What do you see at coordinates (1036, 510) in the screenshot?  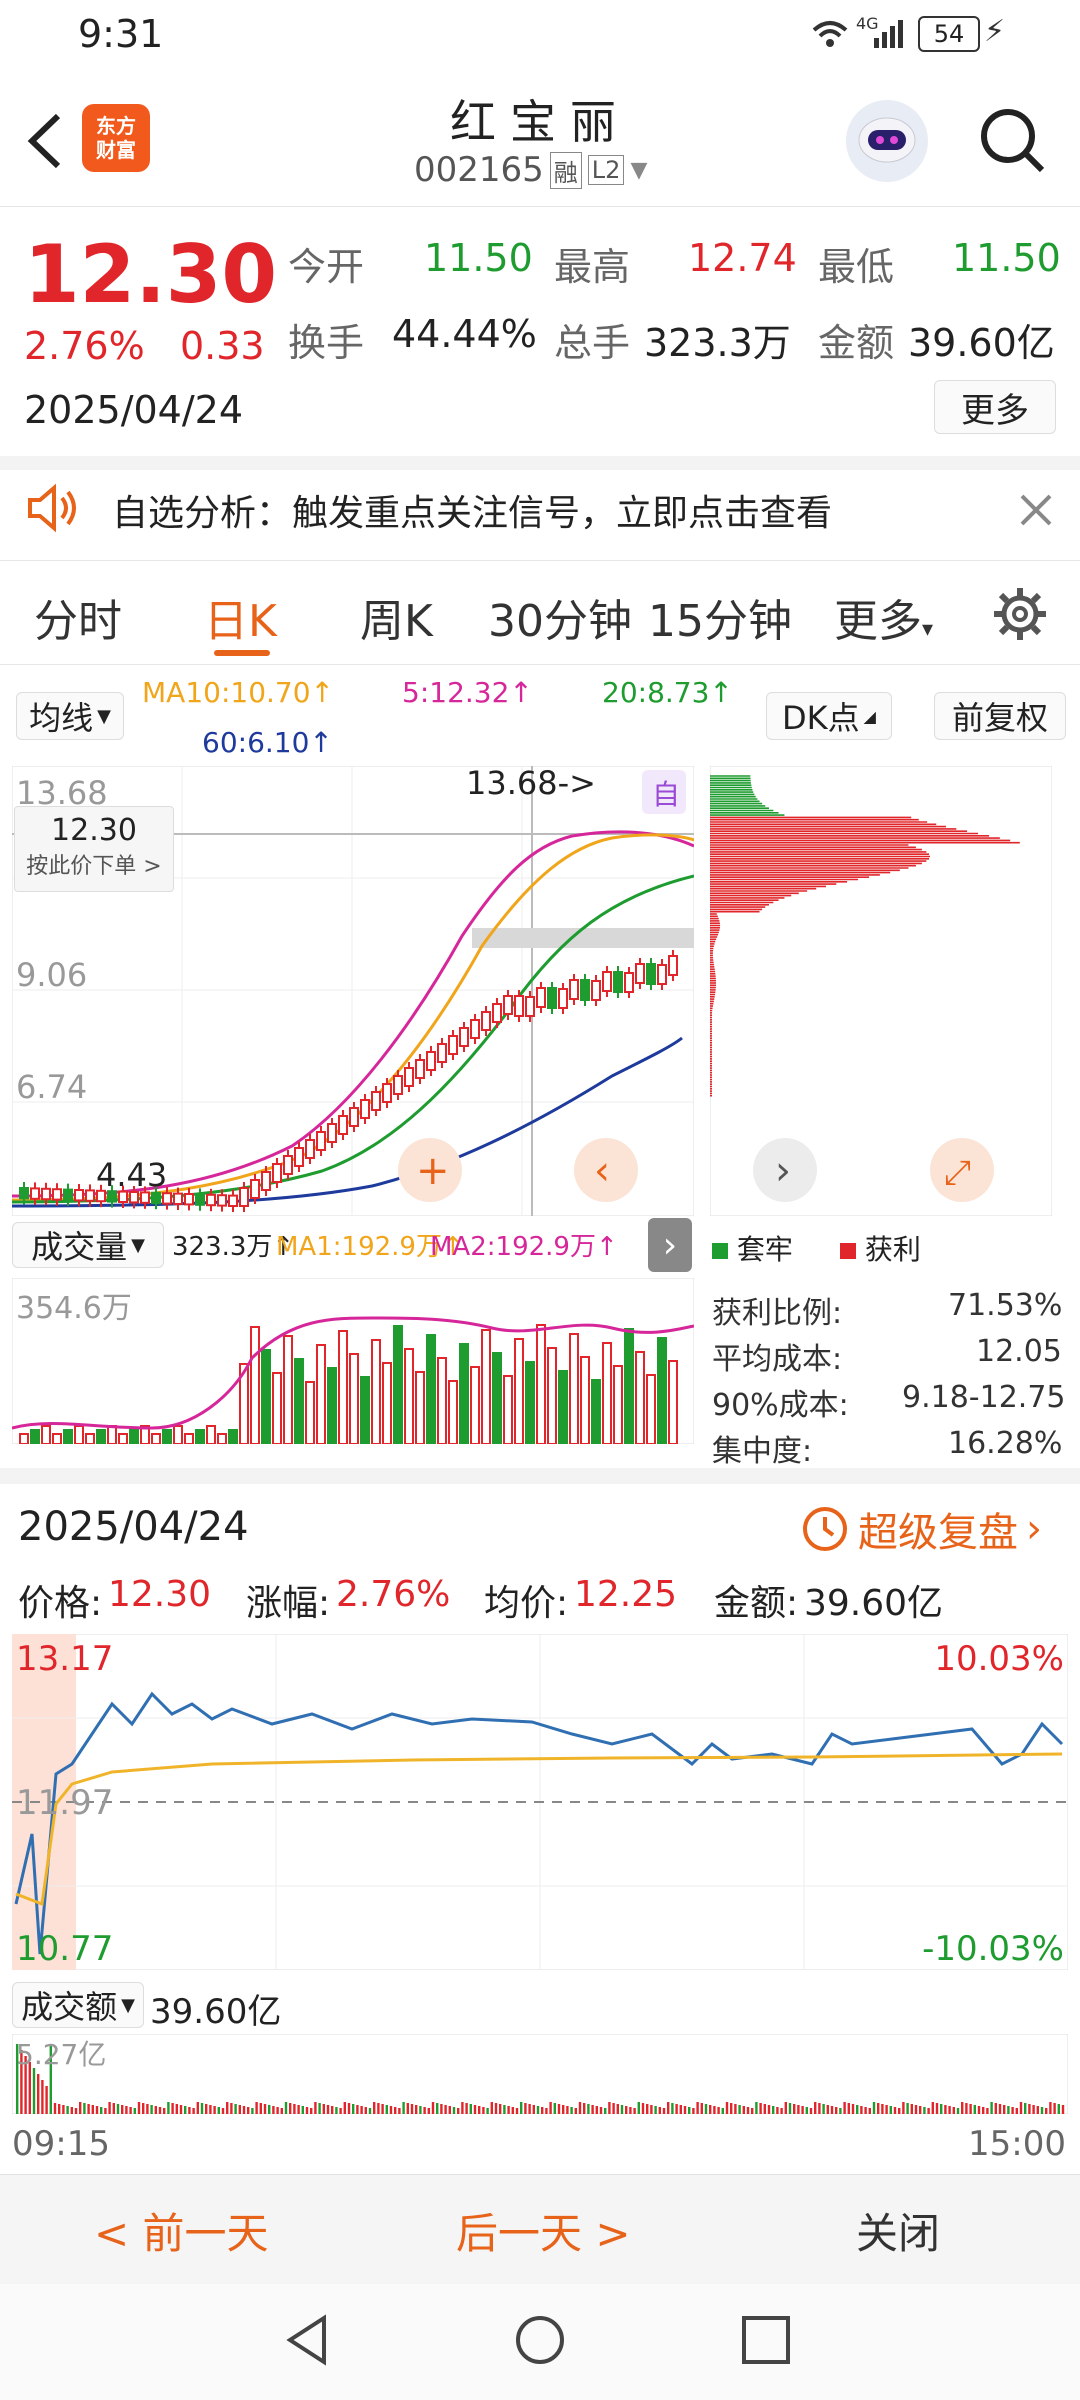 I see `close-icon` at bounding box center [1036, 510].